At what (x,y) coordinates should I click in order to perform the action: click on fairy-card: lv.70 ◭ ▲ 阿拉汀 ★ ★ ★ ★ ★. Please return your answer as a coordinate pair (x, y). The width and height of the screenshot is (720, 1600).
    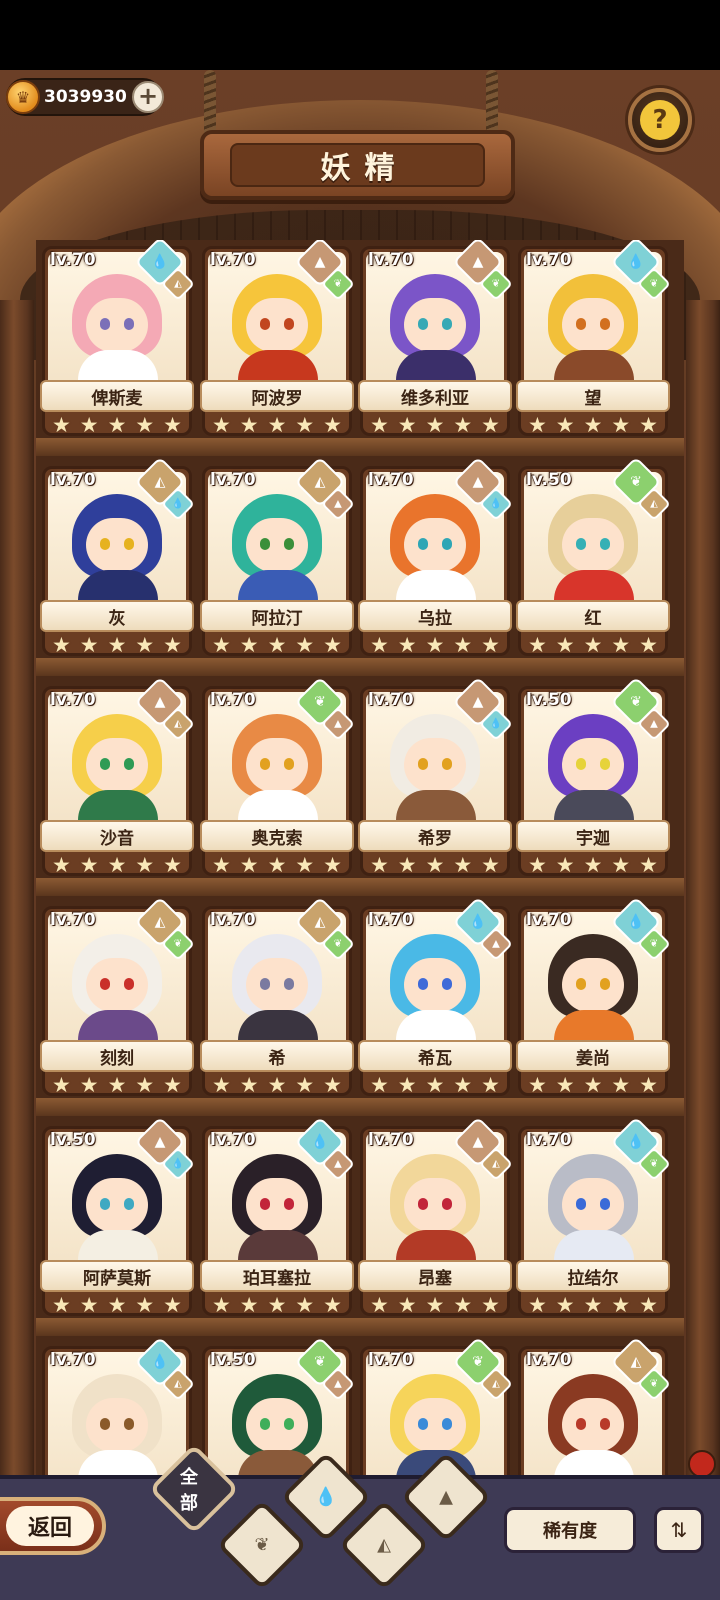
    Looking at the image, I should click on (277, 561).